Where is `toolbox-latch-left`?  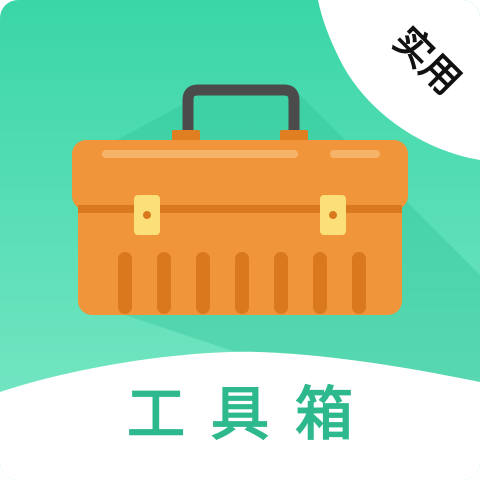 toolbox-latch-left is located at coordinates (147, 215).